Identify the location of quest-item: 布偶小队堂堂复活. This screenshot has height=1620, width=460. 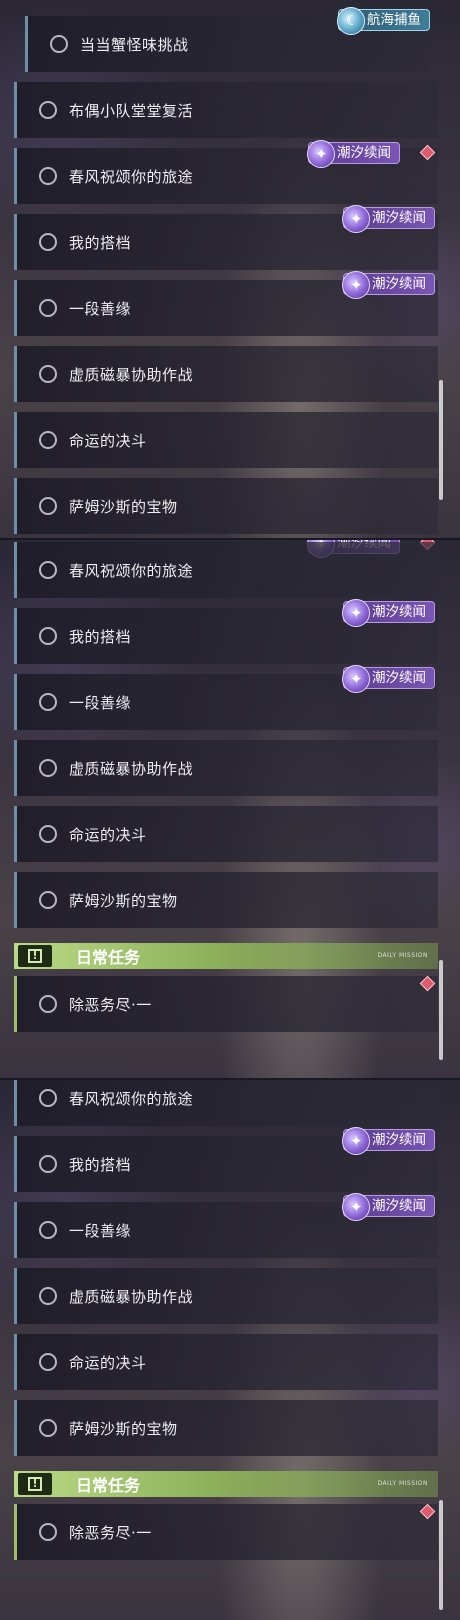
(226, 110).